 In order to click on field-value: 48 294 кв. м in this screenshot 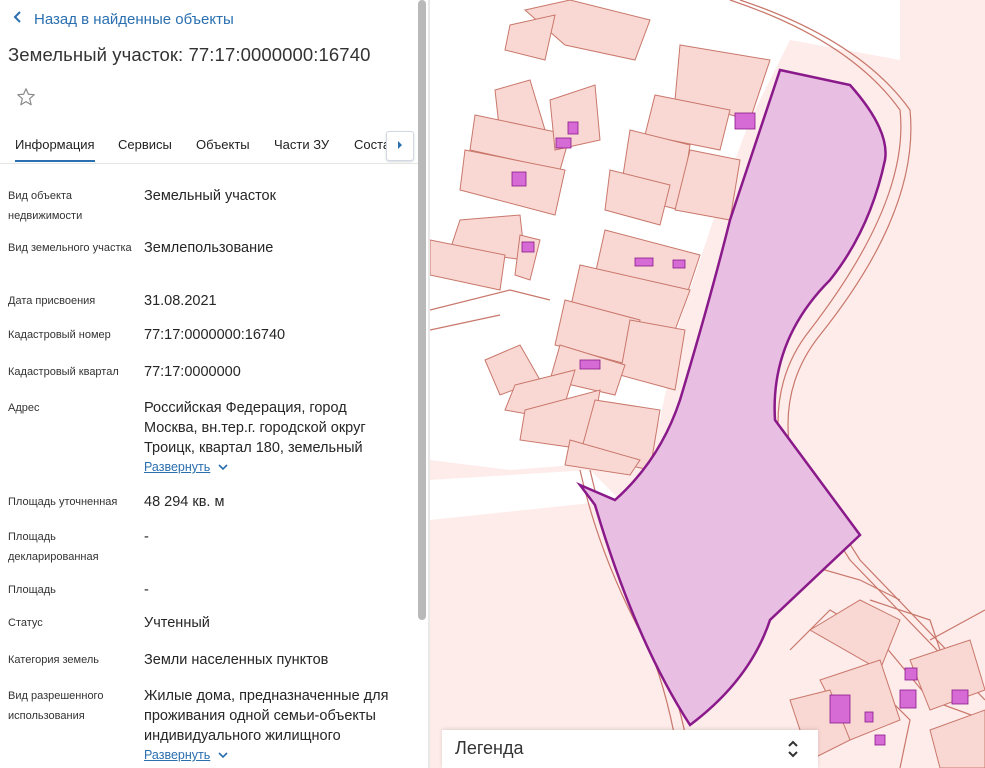, I will do `click(184, 502)`.